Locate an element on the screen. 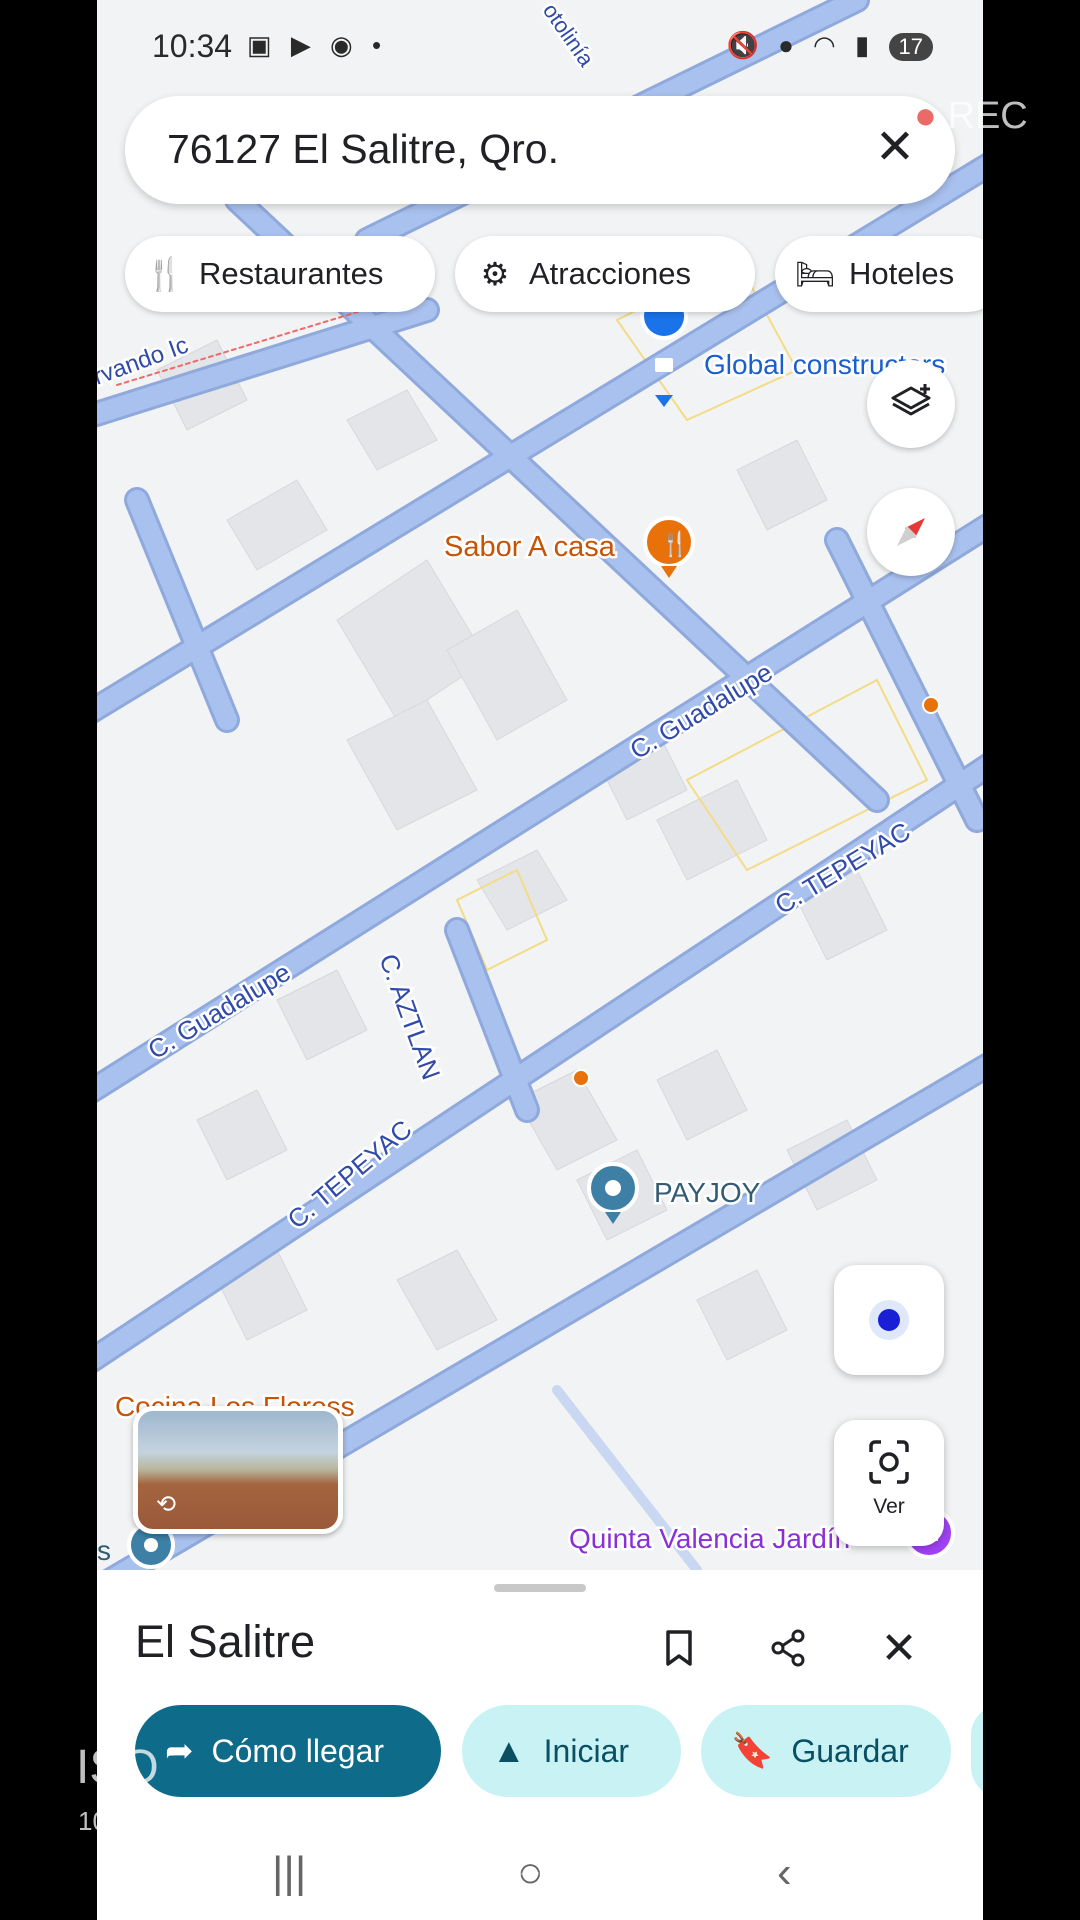 This screenshot has height=1920, width=1080. rec-indicator: ● REC is located at coordinates (971, 116).